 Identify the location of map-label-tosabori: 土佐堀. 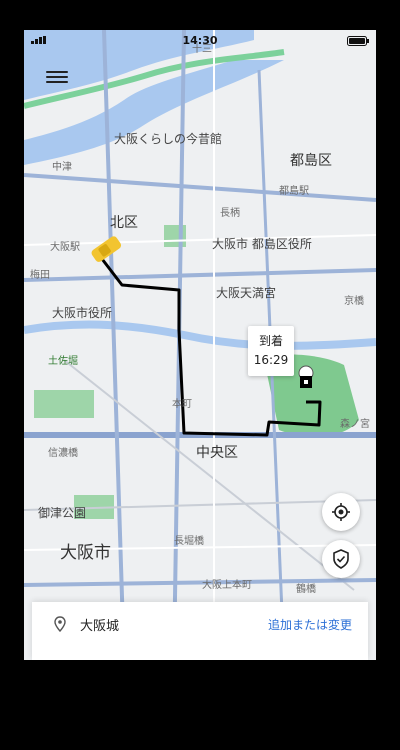
(63, 361).